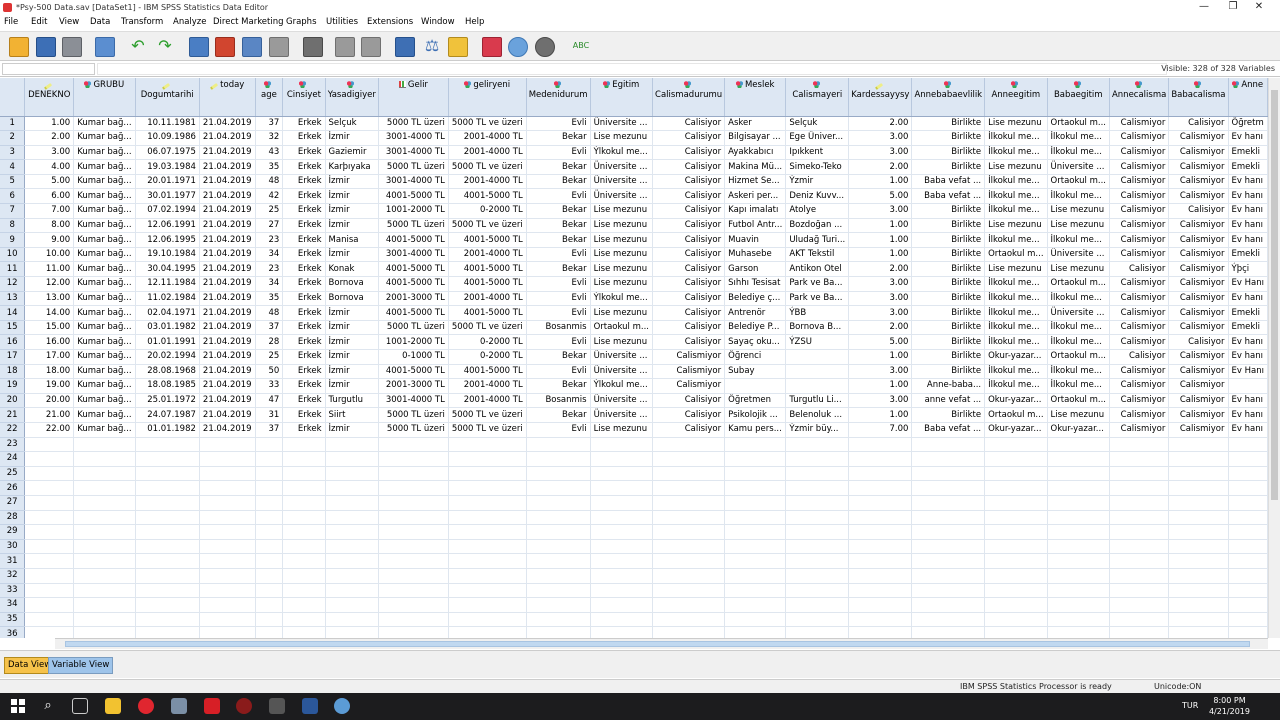  What do you see at coordinates (49, 430) in the screenshot?
I see `data-cell: 22.00` at bounding box center [49, 430].